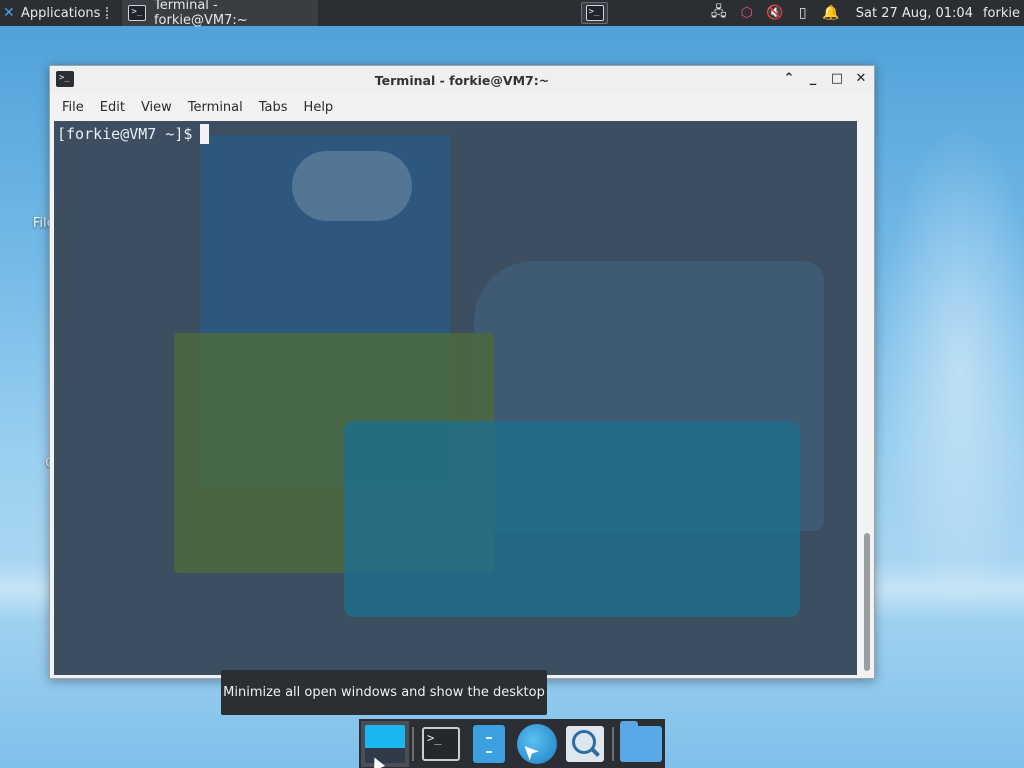  I want to click on window-title: Terminal - forkie@VM7:~, so click(462, 80).